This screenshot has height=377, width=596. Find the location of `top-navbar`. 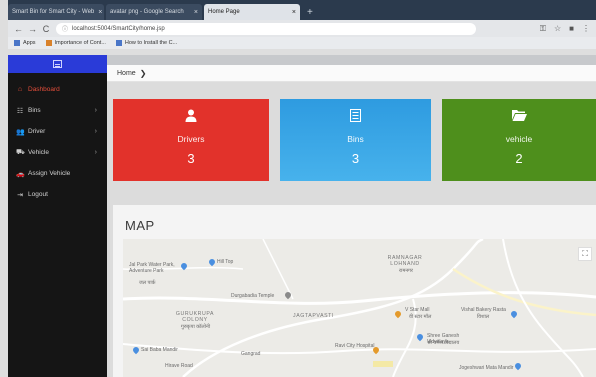

top-navbar is located at coordinates (351, 60).